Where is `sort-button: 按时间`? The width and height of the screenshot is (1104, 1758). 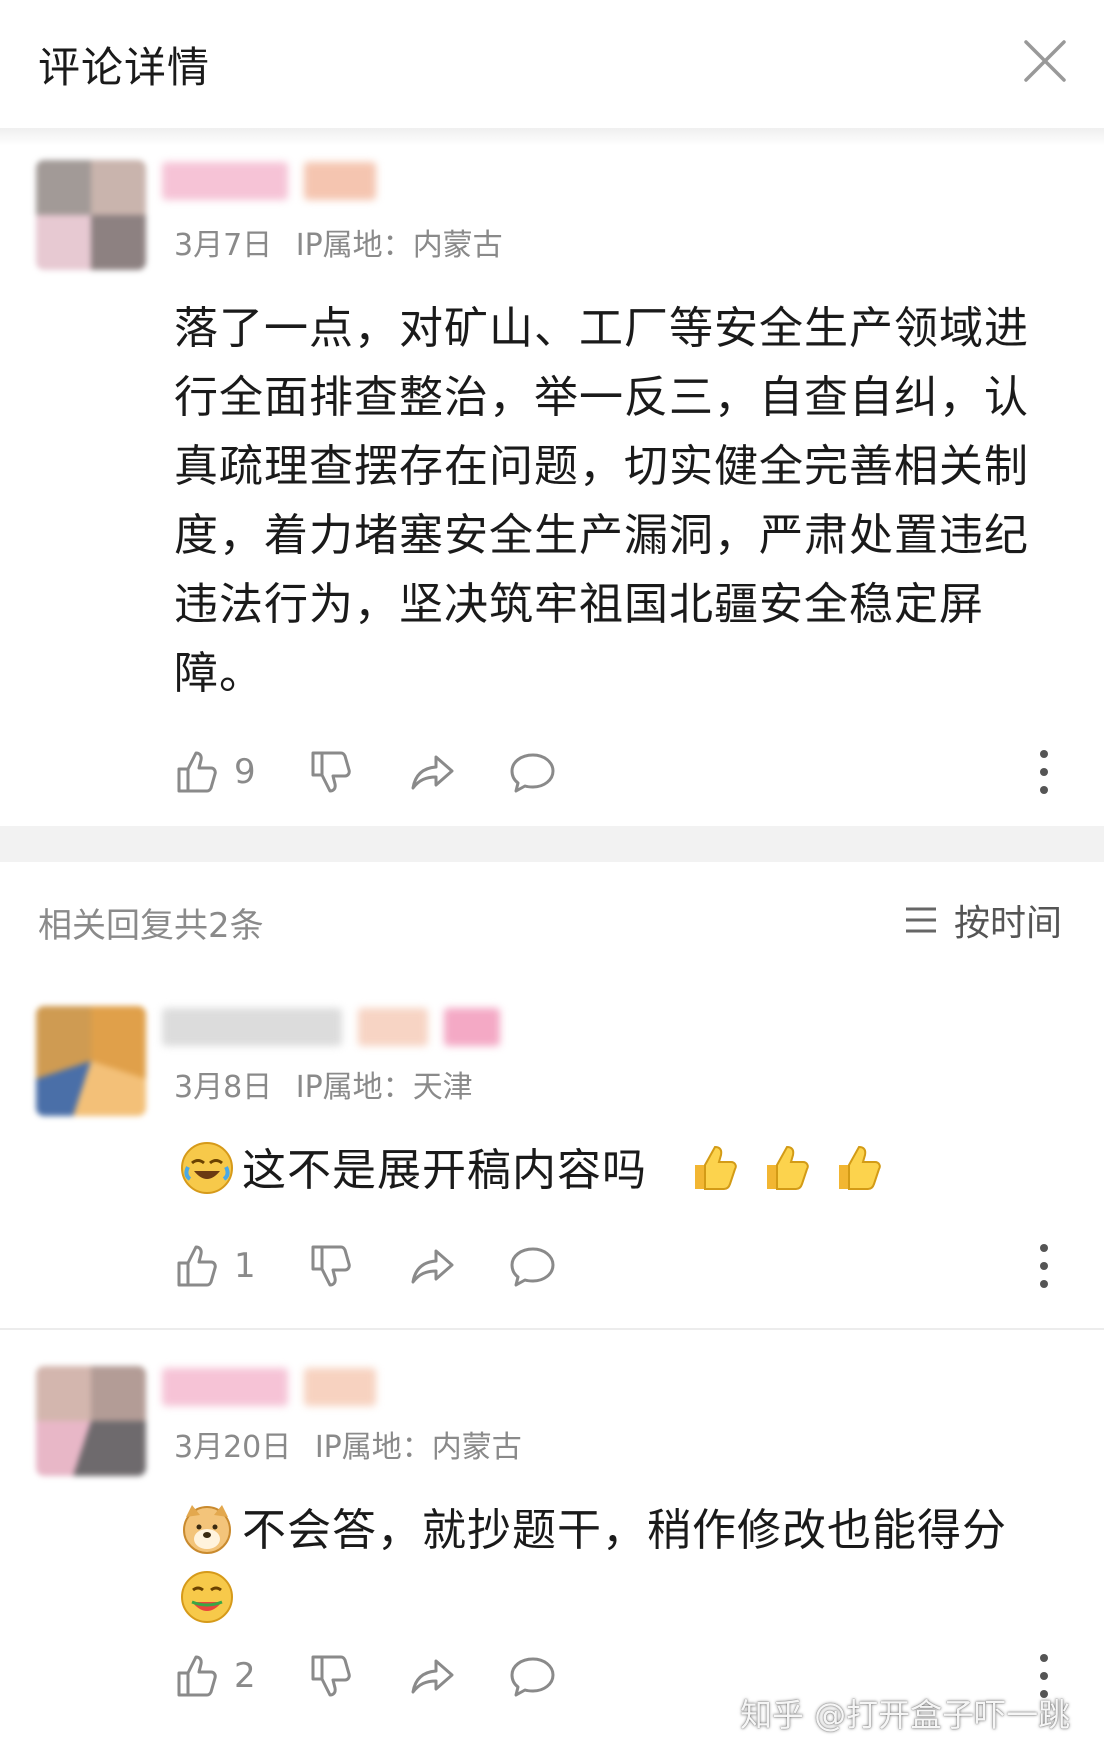
sort-button: 按时间 is located at coordinates (983, 920).